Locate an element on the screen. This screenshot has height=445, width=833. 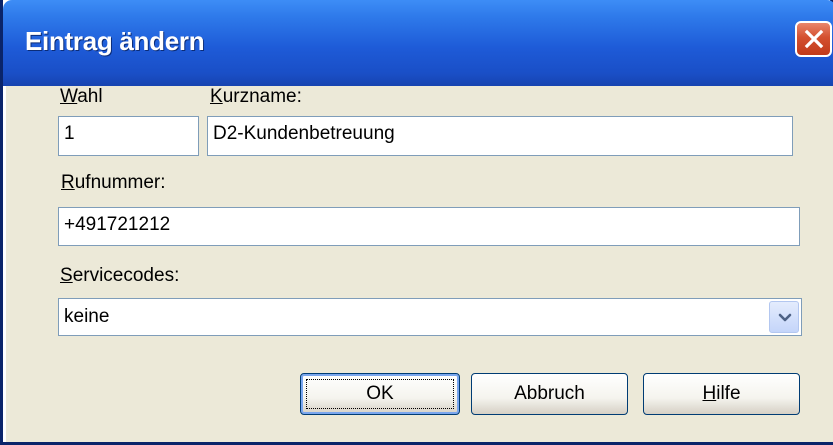
dialog-title: Eintrag ändern is located at coordinates (115, 41).